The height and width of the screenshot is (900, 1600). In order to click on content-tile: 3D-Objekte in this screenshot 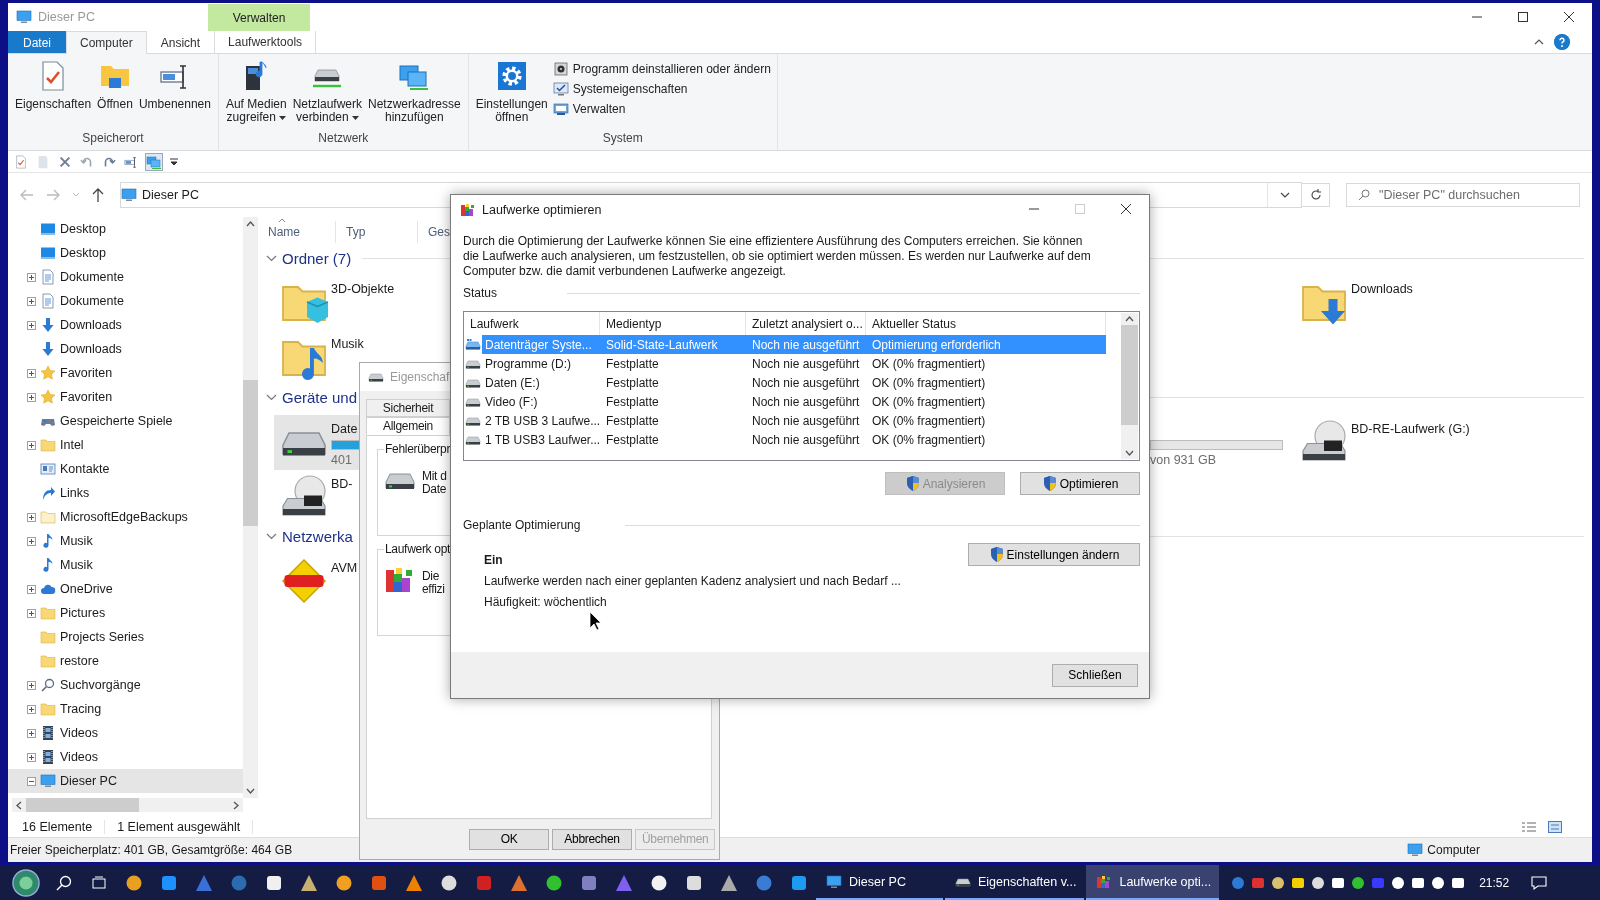, I will do `click(337, 302)`.